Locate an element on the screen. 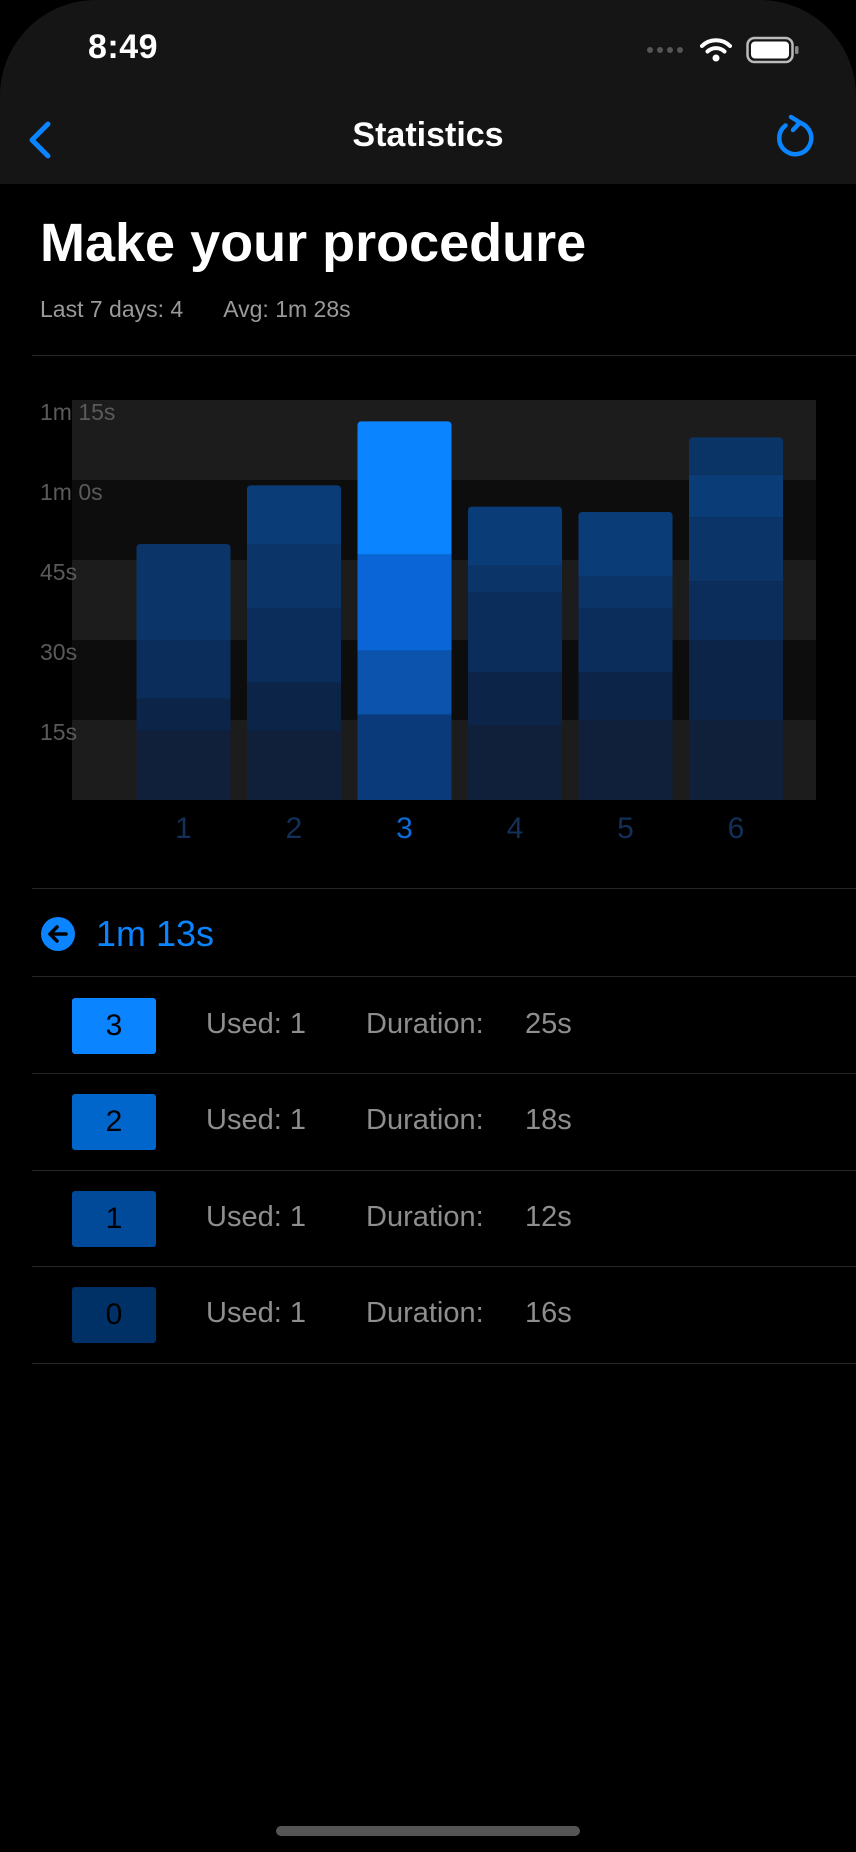 The image size is (856, 1852). nav-title: Statistics is located at coordinates (428, 135).